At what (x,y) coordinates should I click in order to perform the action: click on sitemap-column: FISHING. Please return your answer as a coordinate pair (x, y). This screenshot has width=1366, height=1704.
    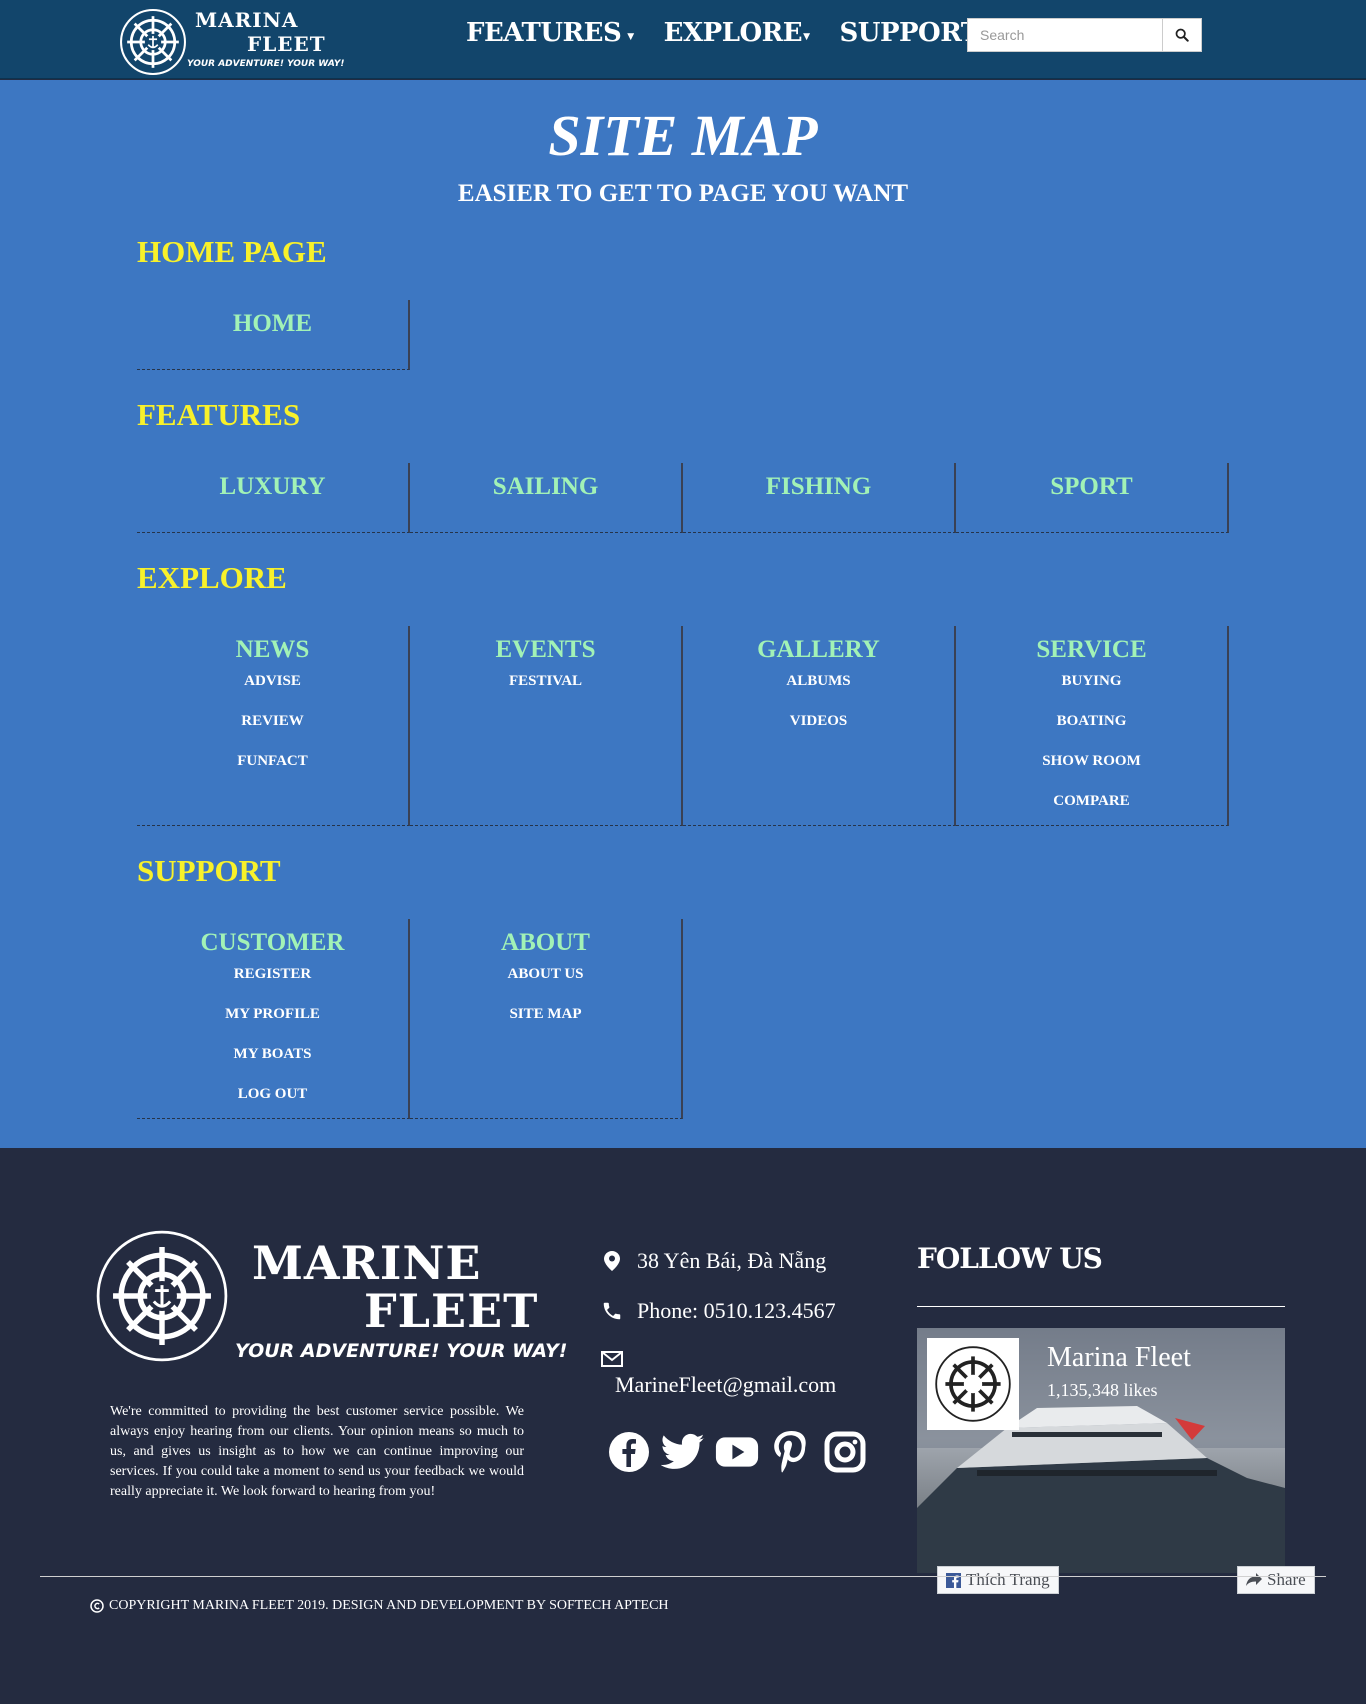
    Looking at the image, I should click on (819, 498).